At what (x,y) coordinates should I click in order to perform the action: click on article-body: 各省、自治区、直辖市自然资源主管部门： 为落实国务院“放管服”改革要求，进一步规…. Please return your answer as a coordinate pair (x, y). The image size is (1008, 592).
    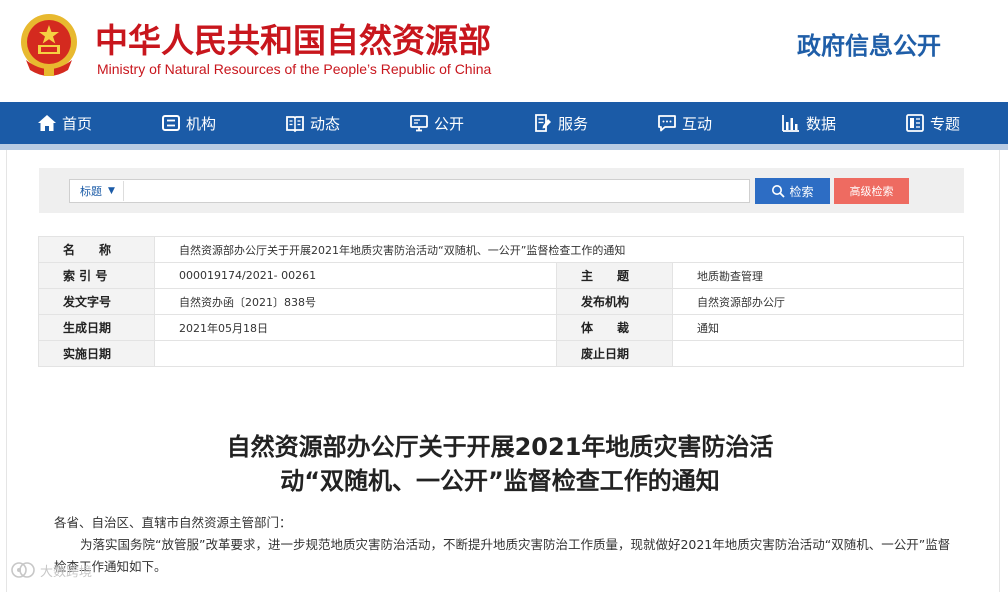
    Looking at the image, I should click on (504, 545).